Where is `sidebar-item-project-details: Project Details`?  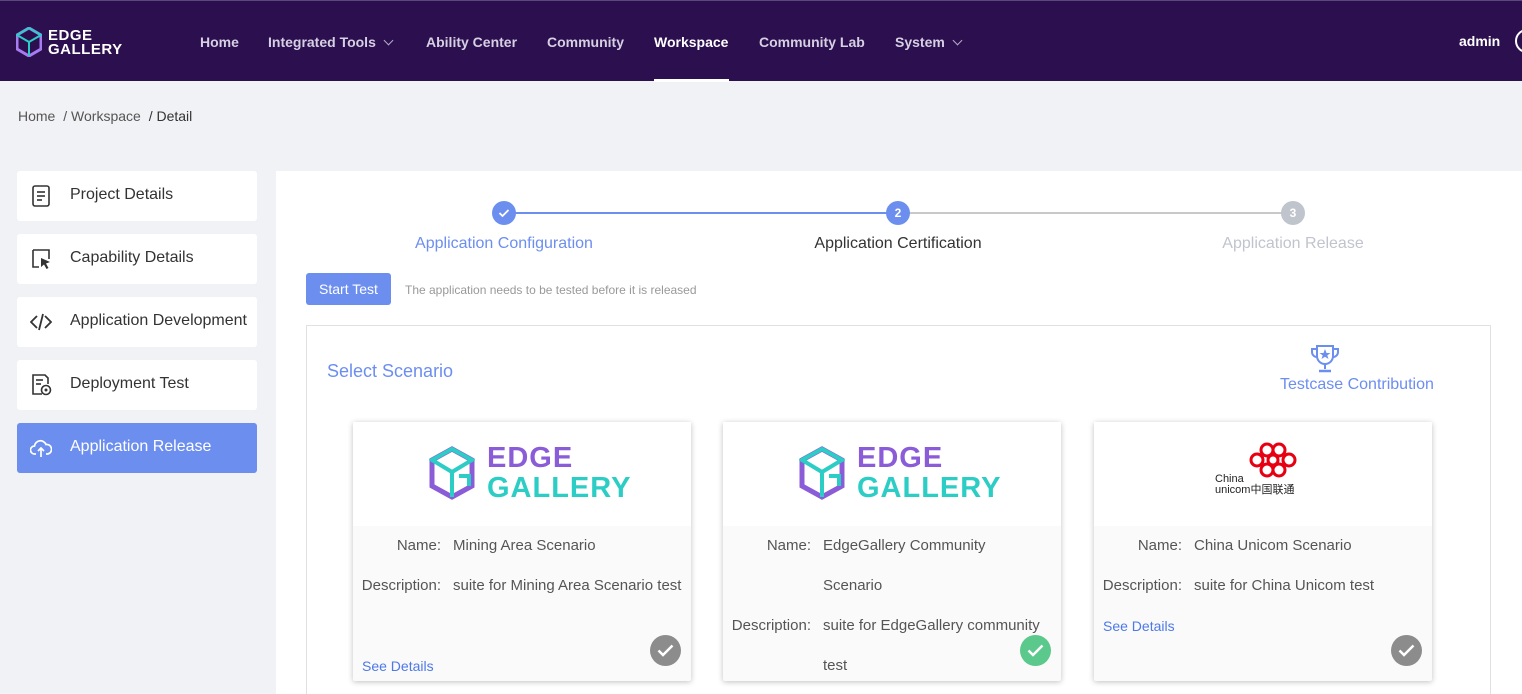 sidebar-item-project-details: Project Details is located at coordinates (137, 196).